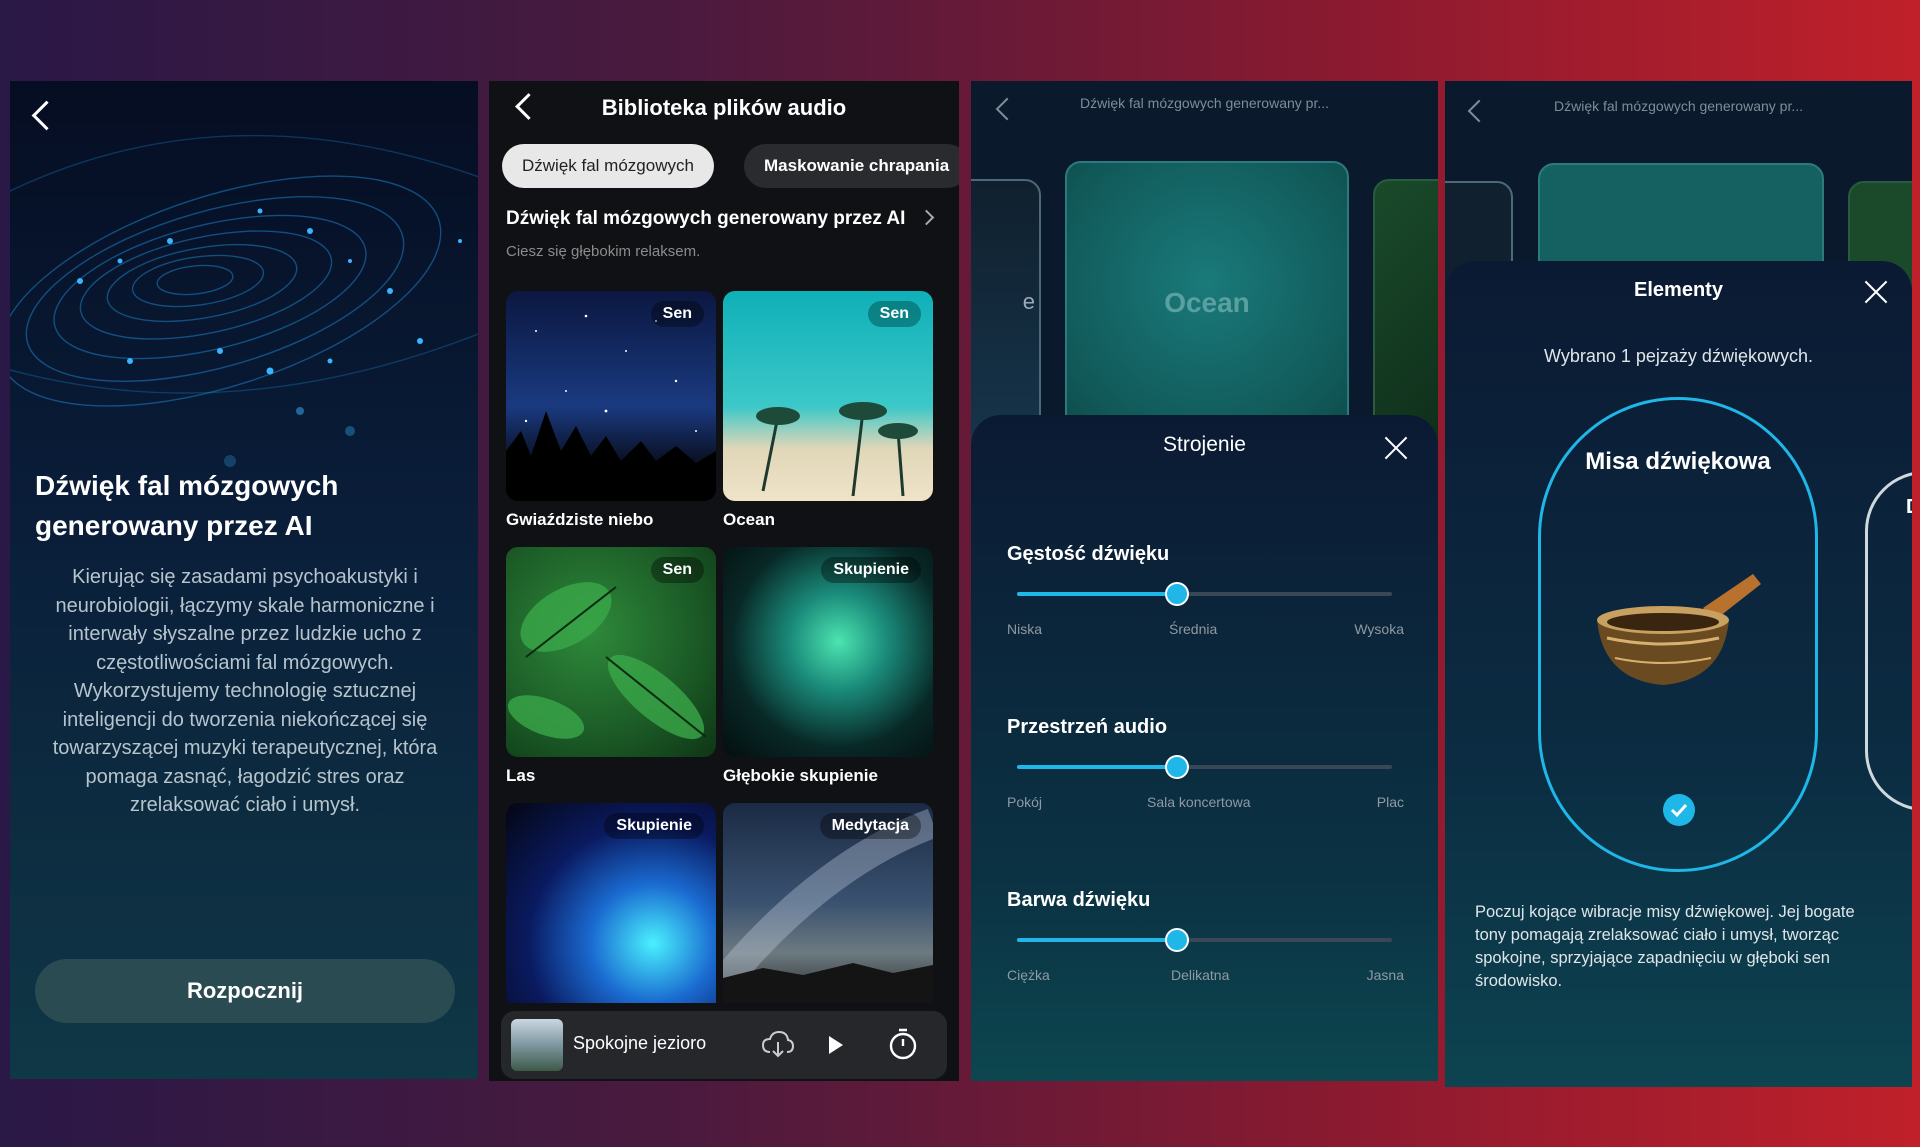 Image resolution: width=1920 pixels, height=1147 pixels. I want to click on track-title: Spokojne jezioro, so click(640, 1043).